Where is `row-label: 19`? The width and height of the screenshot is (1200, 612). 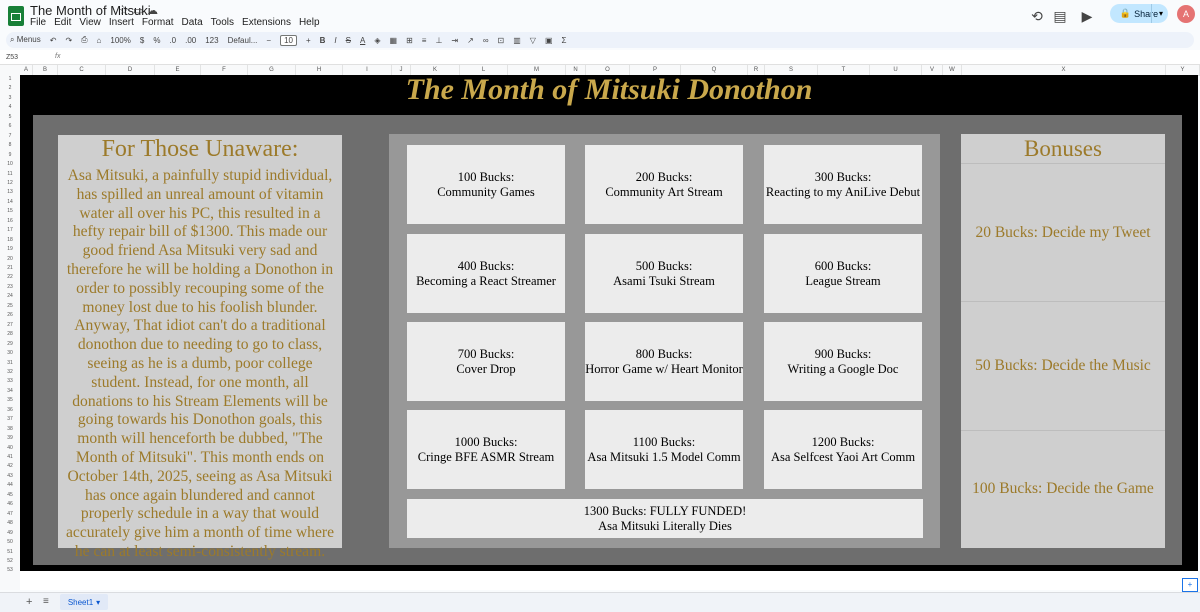
row-label: 19 is located at coordinates (10, 249).